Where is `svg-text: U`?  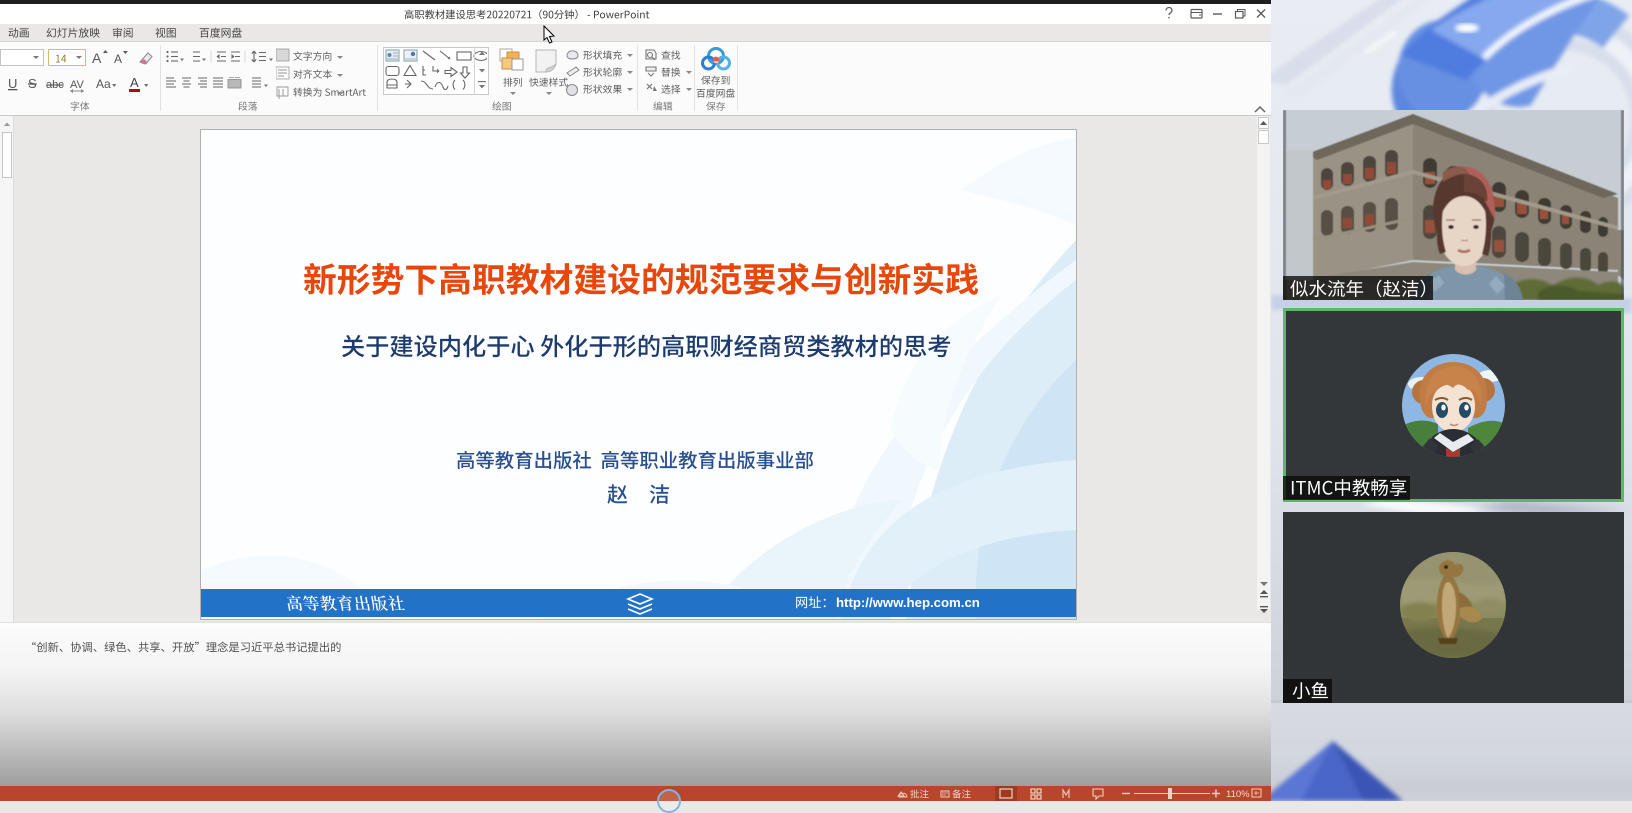
svg-text: U is located at coordinates (12, 83).